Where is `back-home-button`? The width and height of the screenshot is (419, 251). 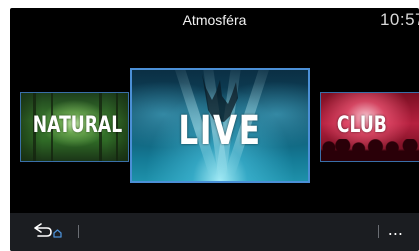
back-home-button is located at coordinates (49, 231).